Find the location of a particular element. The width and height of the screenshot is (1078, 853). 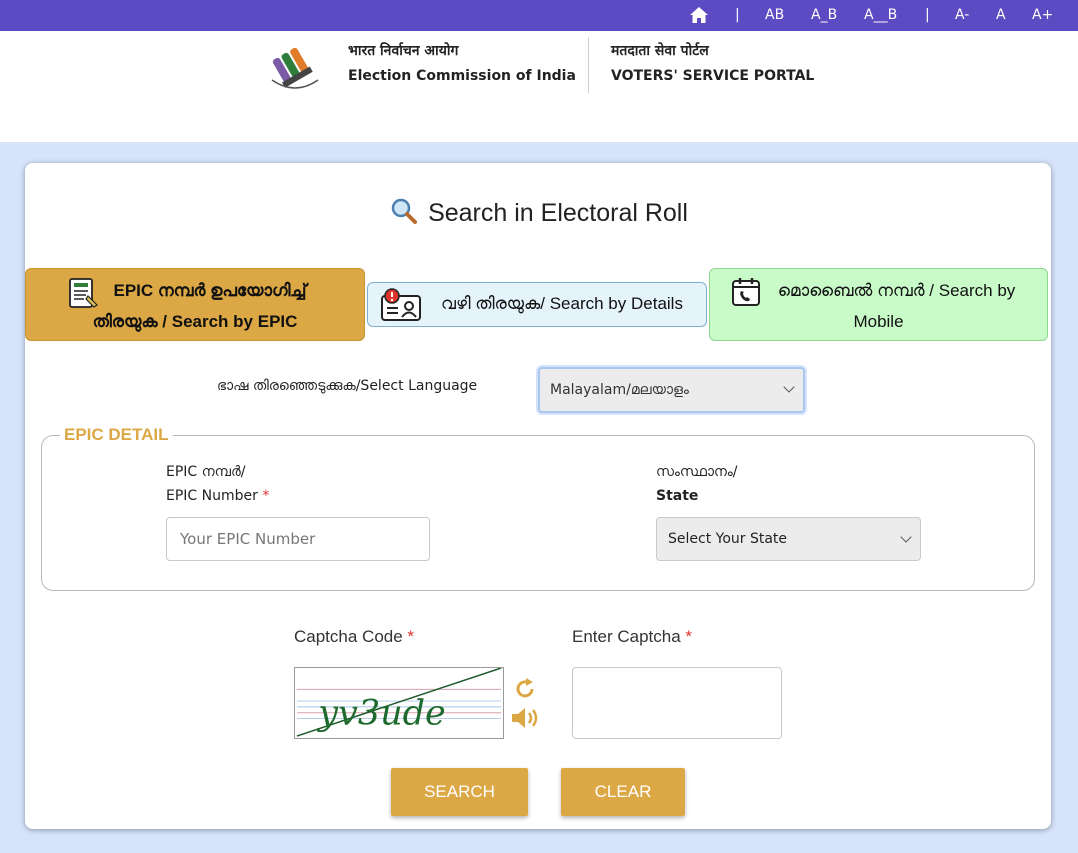

letter-spacing-ab-button: AB is located at coordinates (774, 15).